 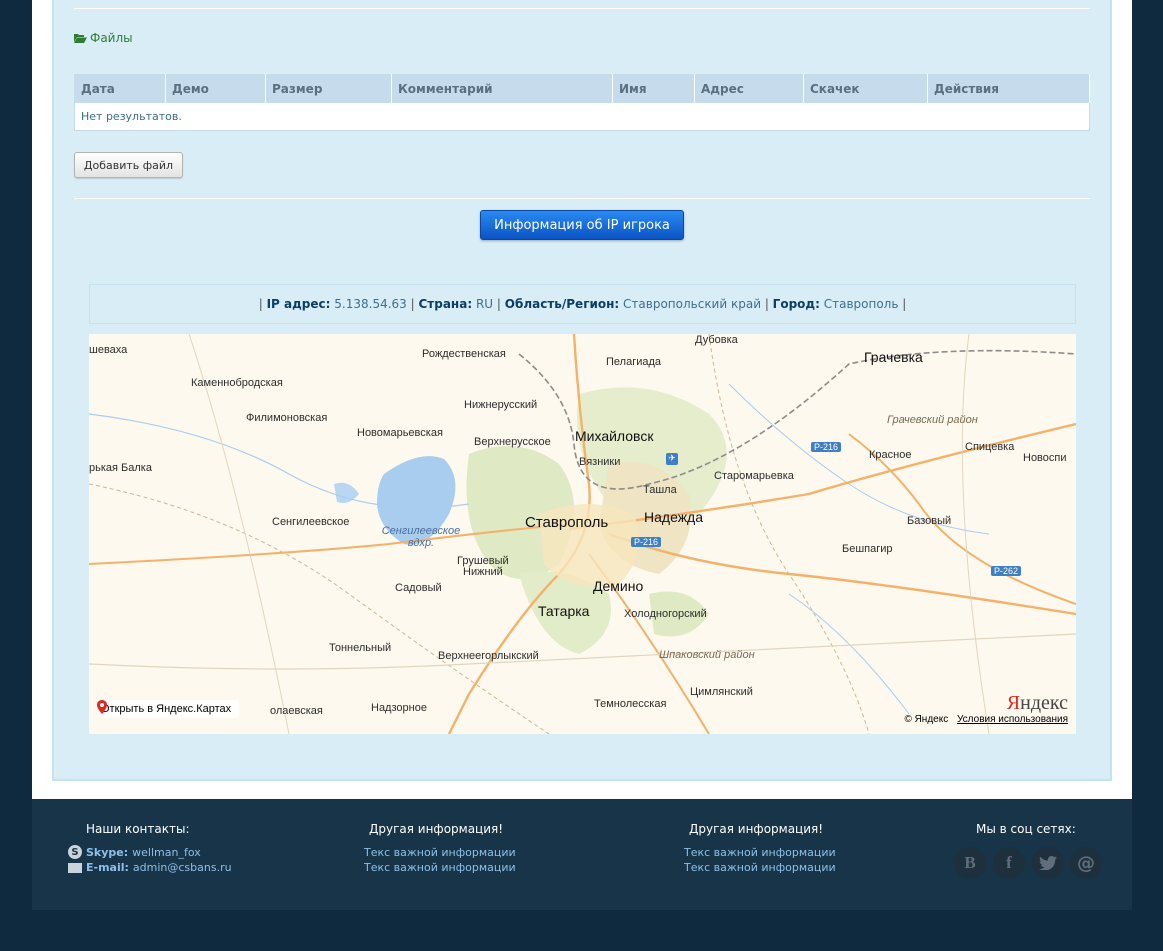 I want to click on map-label-lake: Сенгилеевское вдхр., so click(x=421, y=537).